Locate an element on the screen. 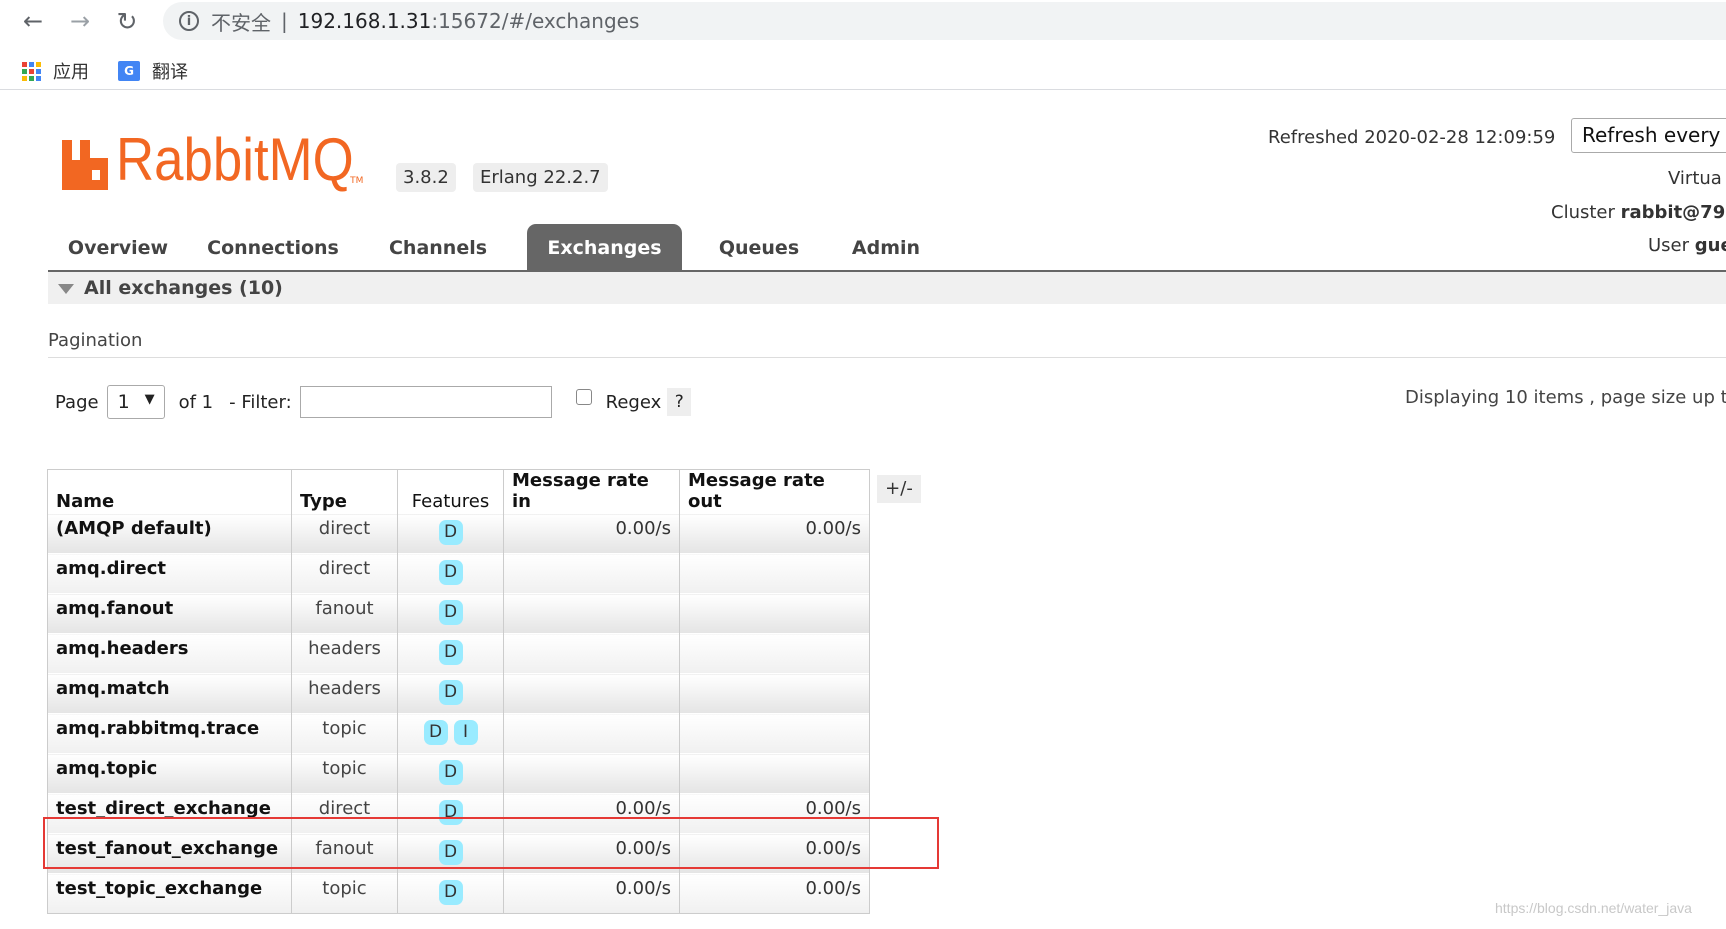 Image resolution: width=1726 pixels, height=929 pixels. table-row: amq.direct direct D is located at coordinates (458, 573).